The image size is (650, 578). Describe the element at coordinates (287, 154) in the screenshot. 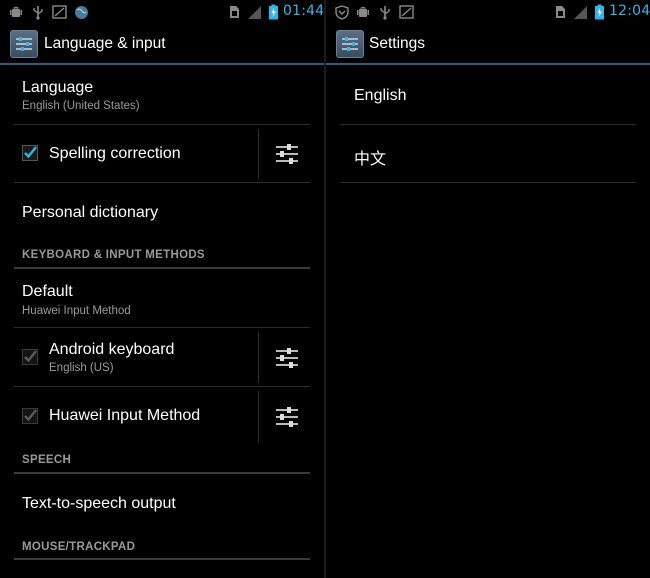

I see `spelling-settings-icon` at that location.